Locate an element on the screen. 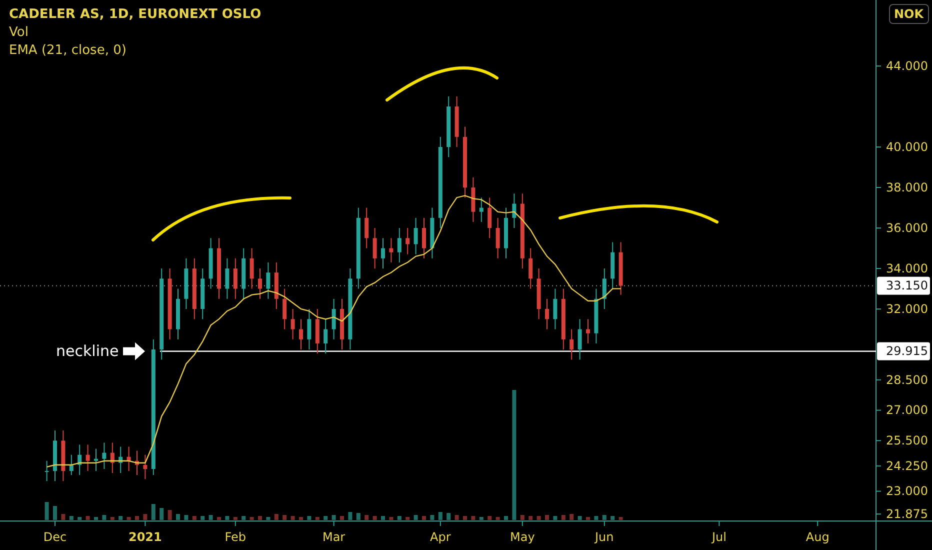  price-axis-label: 44.000 is located at coordinates (907, 66).